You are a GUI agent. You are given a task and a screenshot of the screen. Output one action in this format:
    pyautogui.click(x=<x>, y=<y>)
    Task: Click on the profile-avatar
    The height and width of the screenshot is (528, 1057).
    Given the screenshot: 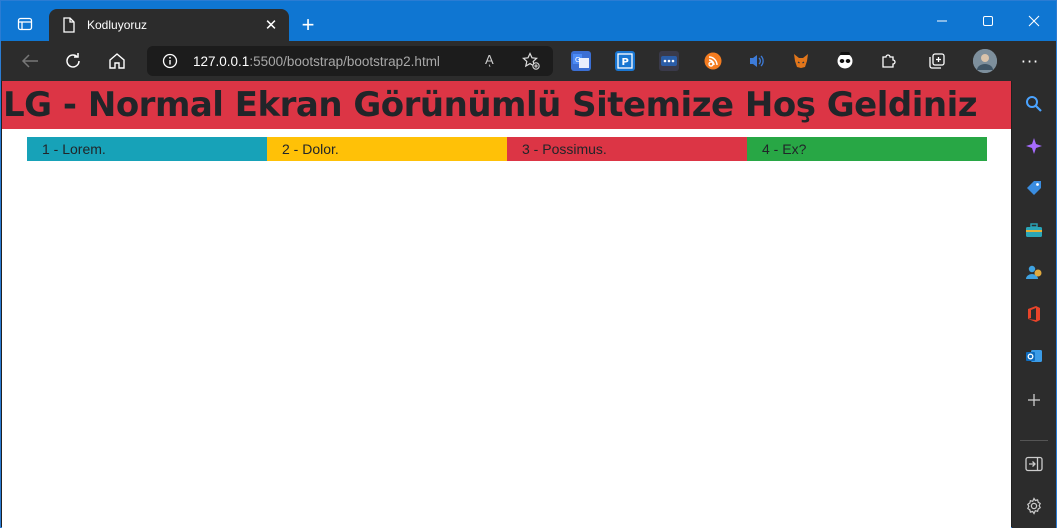 What is the action you would take?
    pyautogui.click(x=985, y=61)
    